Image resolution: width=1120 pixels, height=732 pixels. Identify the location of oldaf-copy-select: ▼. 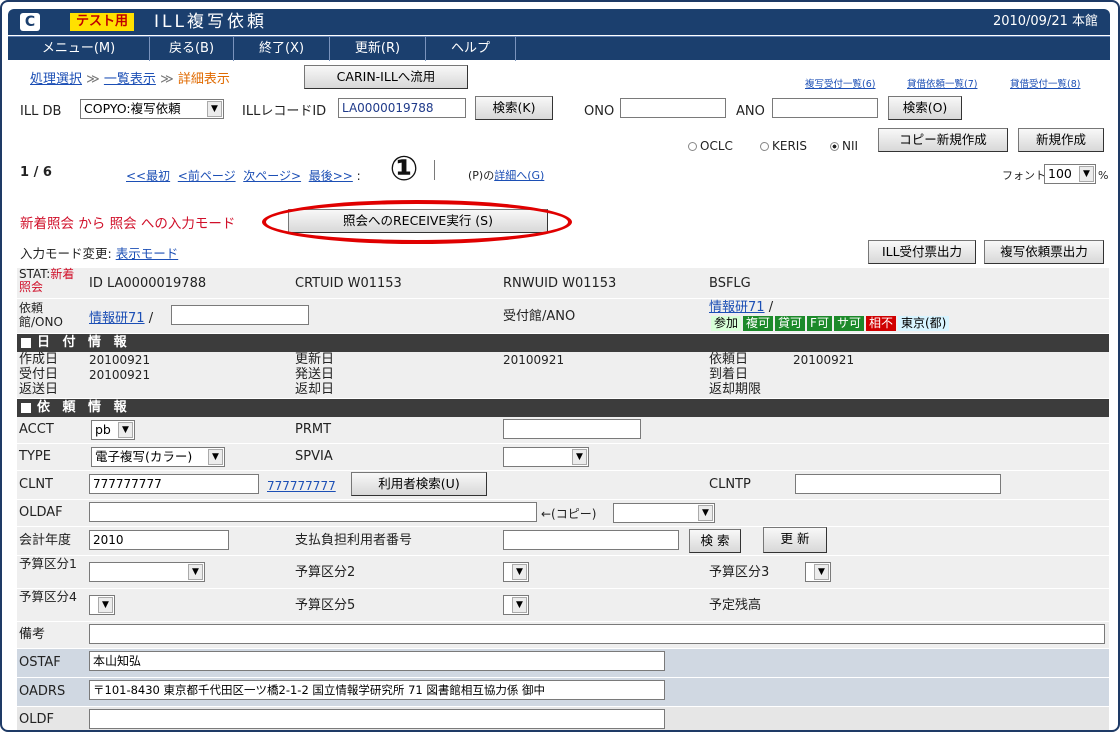
(664, 513).